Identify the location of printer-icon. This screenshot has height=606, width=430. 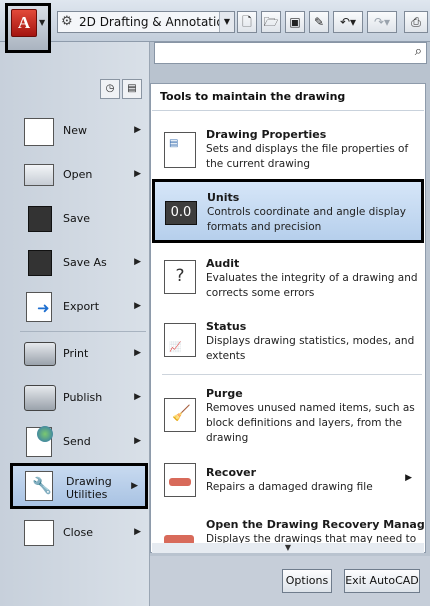
(40, 354).